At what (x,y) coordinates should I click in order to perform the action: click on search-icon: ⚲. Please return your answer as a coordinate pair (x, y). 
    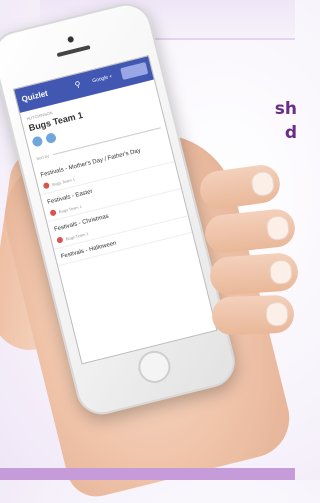
    Looking at the image, I should click on (79, 84).